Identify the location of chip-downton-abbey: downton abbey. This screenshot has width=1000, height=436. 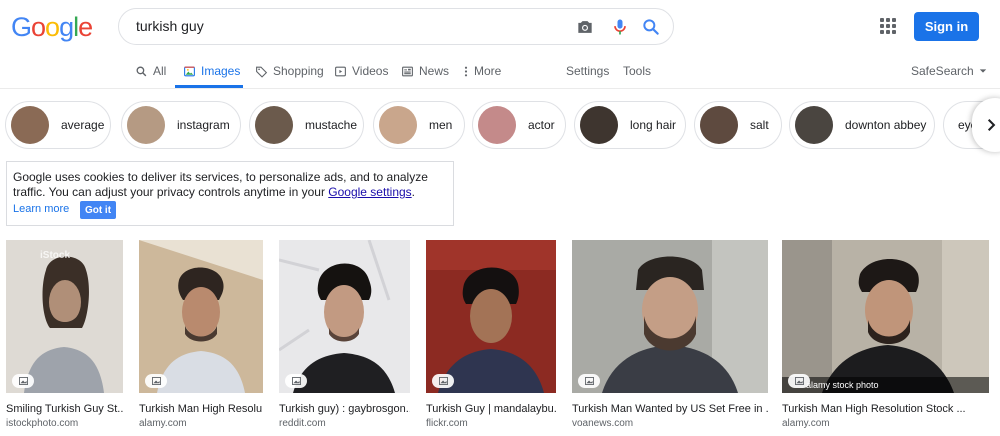
(862, 125).